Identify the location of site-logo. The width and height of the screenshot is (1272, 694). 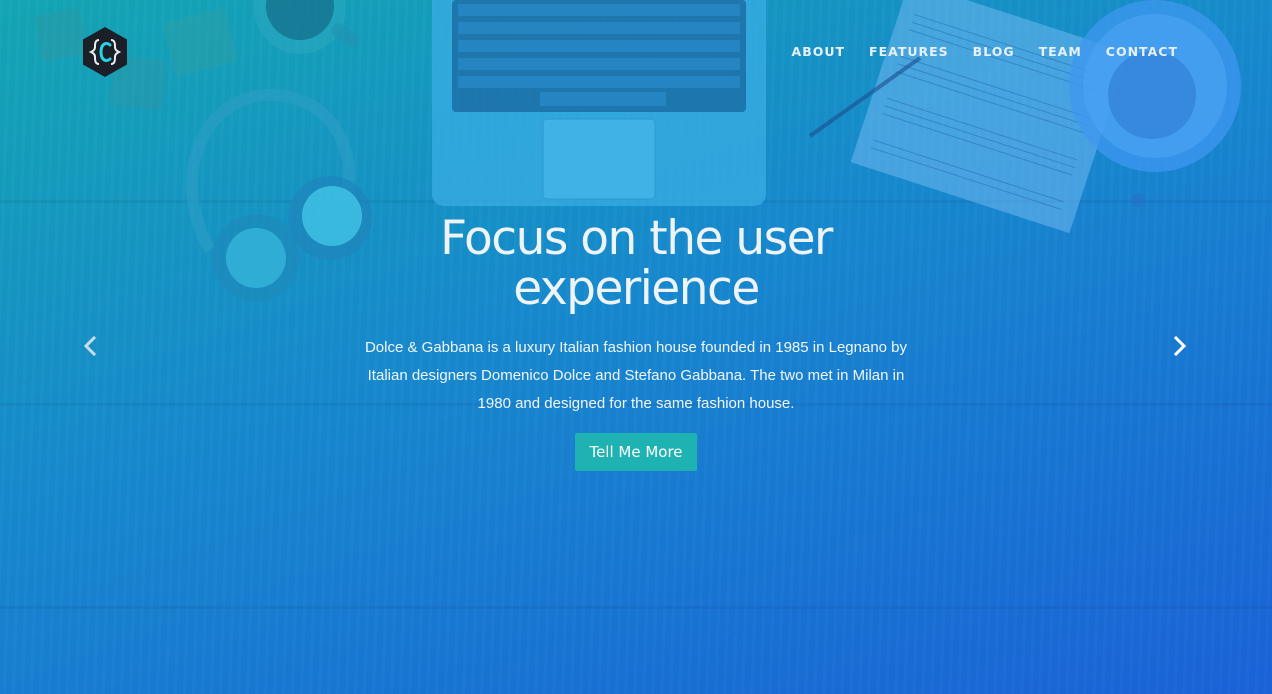
(105, 52).